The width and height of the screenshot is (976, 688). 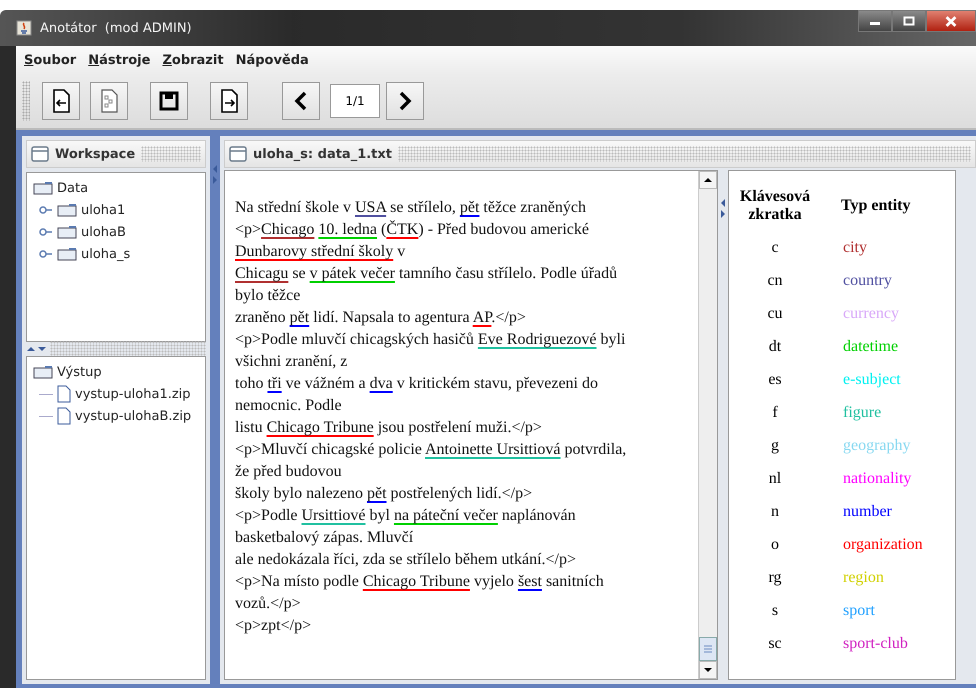 I want to click on save-icon, so click(x=169, y=101).